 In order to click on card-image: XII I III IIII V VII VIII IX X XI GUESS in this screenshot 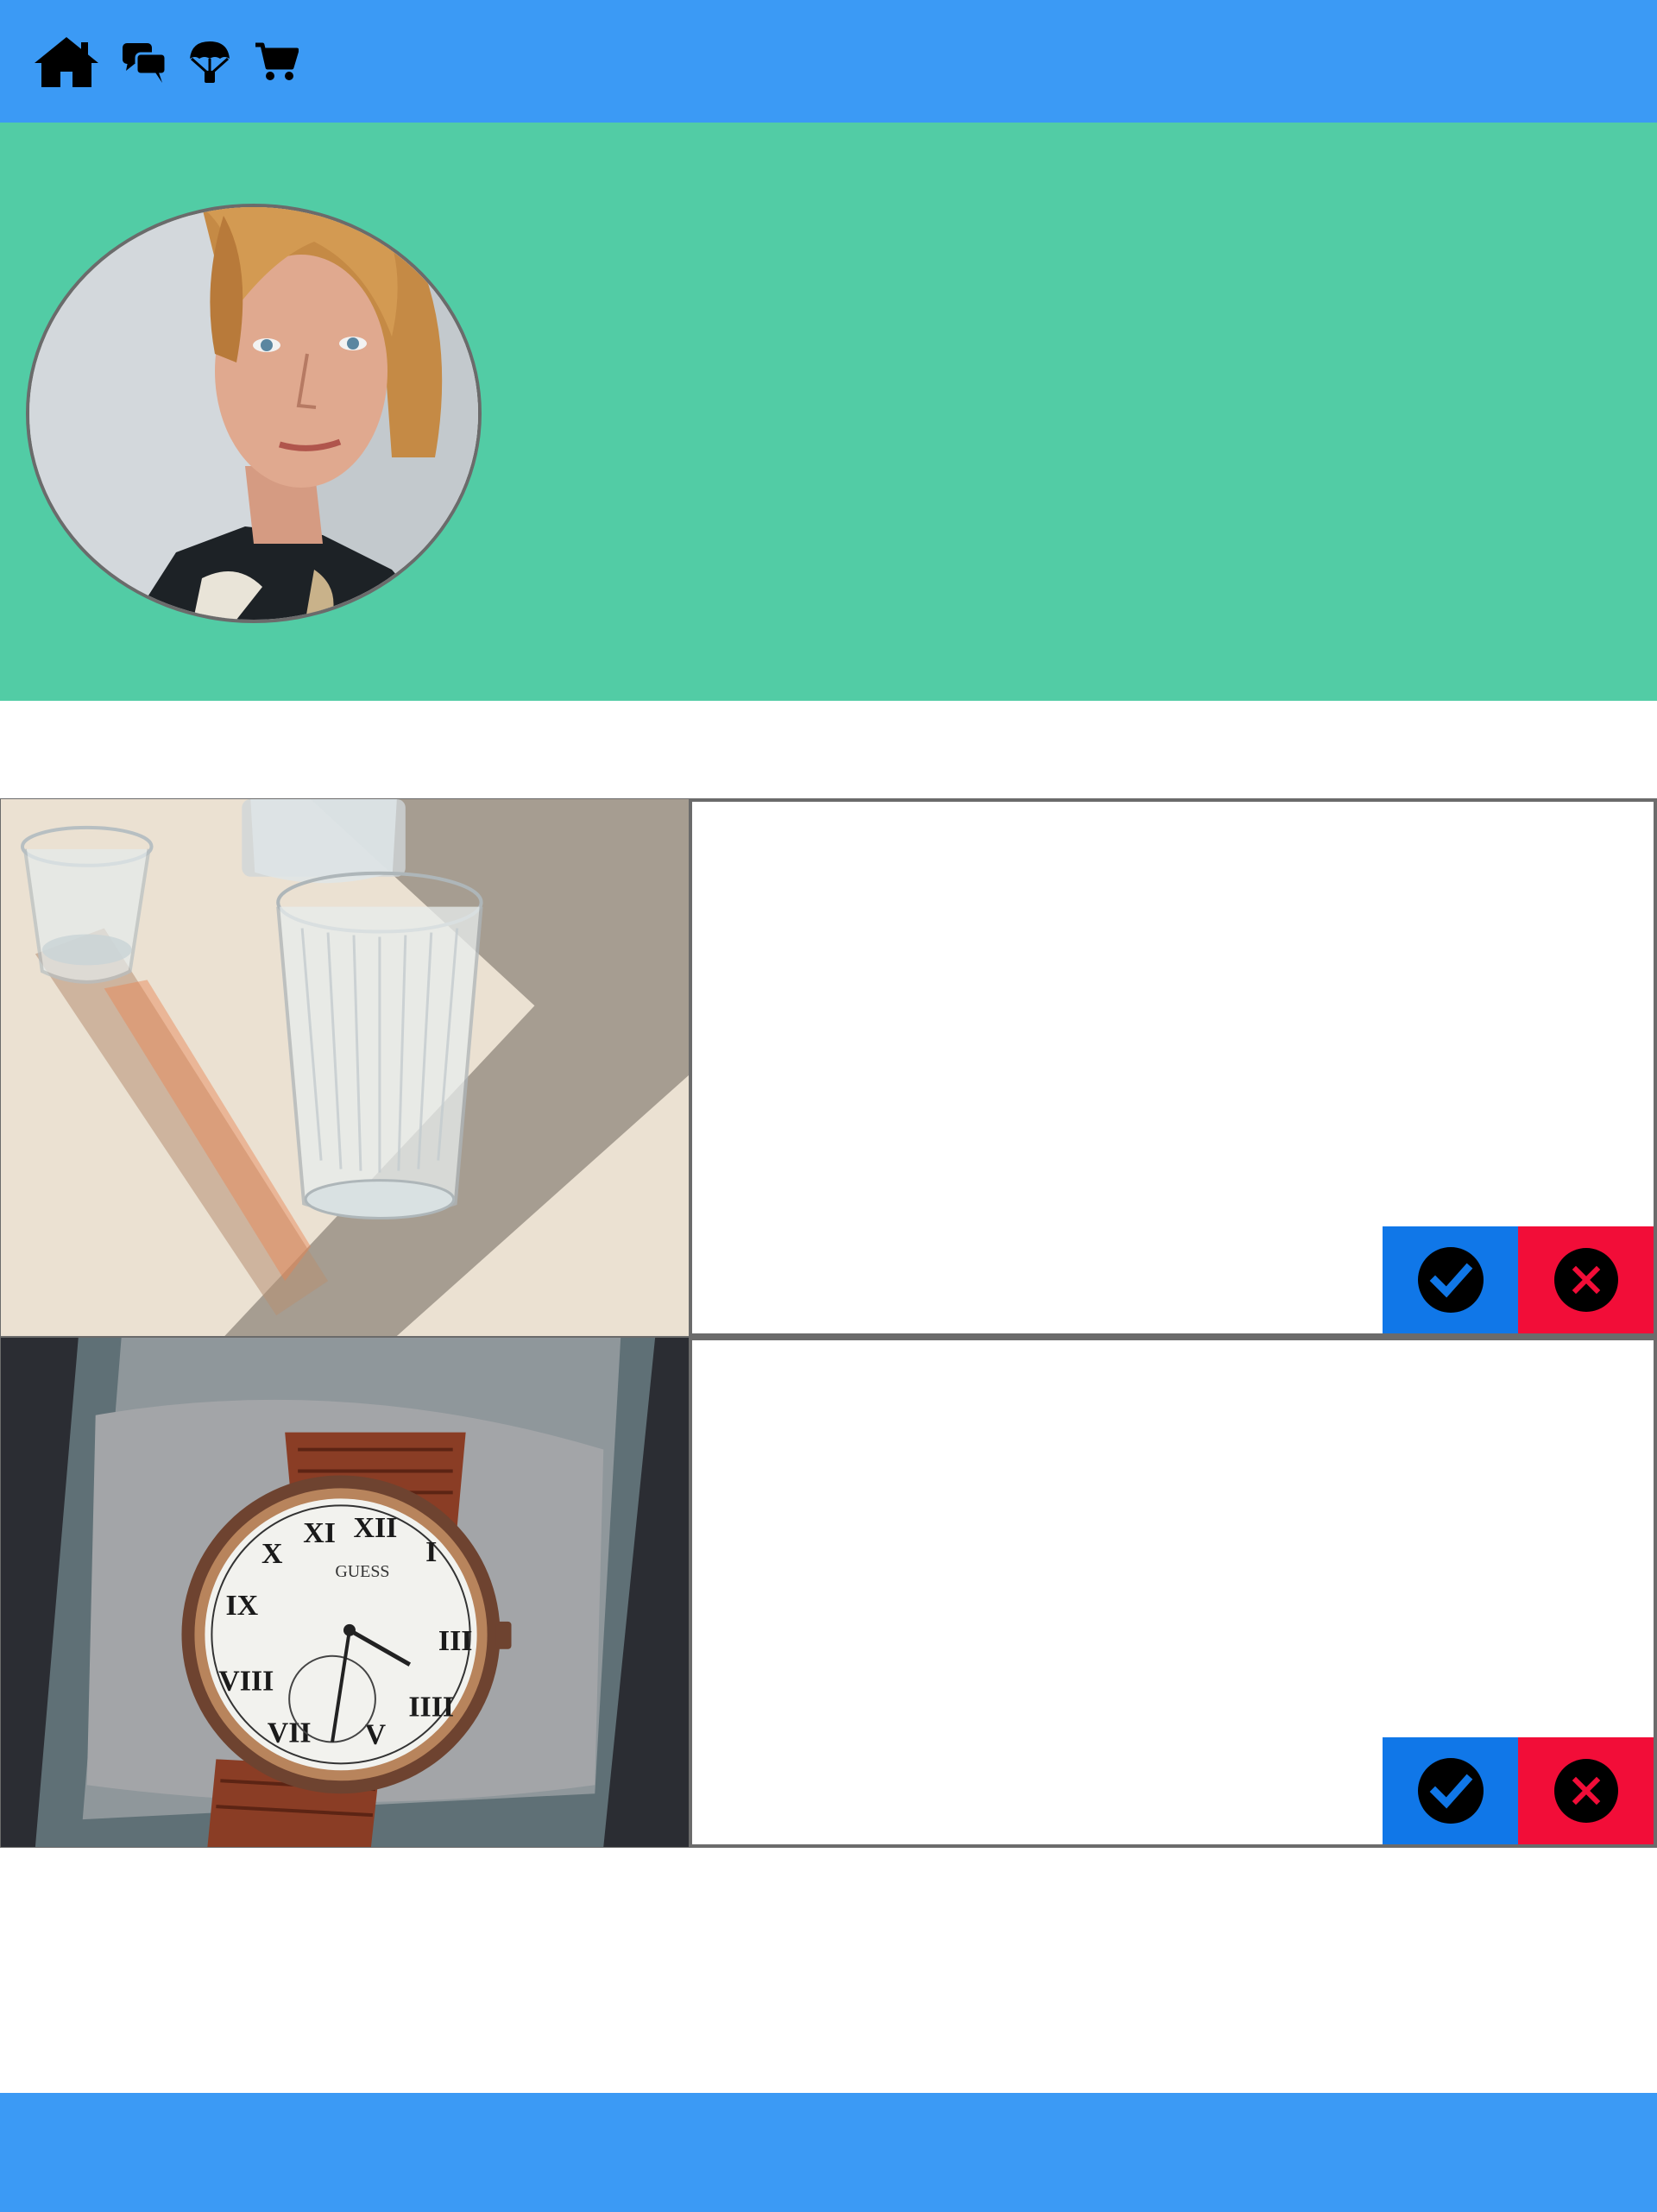, I will do `click(345, 1593)`.